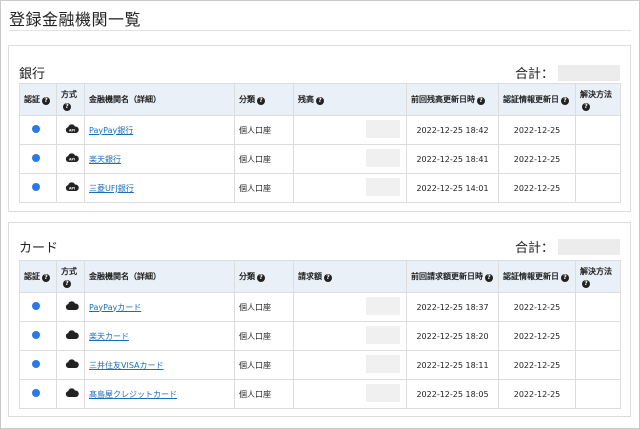  I want to click on cloud-icon, so click(72, 335).